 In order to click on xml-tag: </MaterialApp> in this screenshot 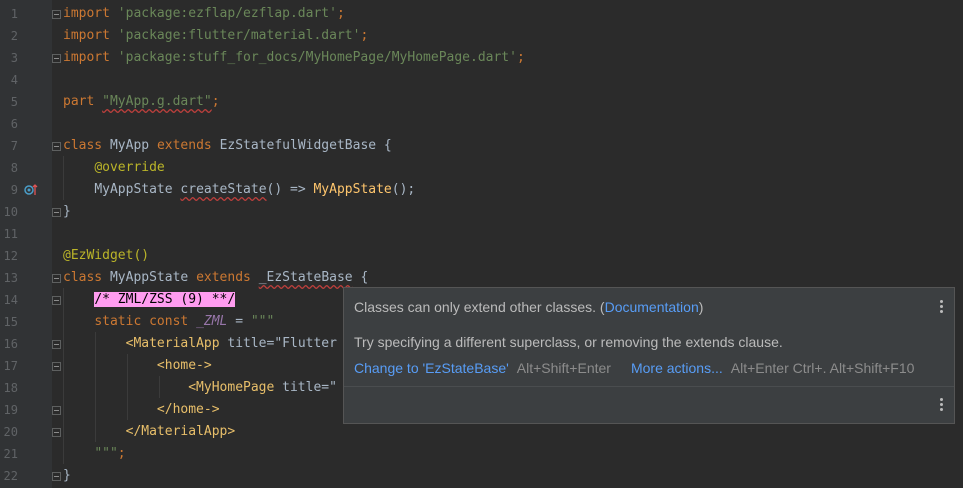, I will do `click(180, 431)`.